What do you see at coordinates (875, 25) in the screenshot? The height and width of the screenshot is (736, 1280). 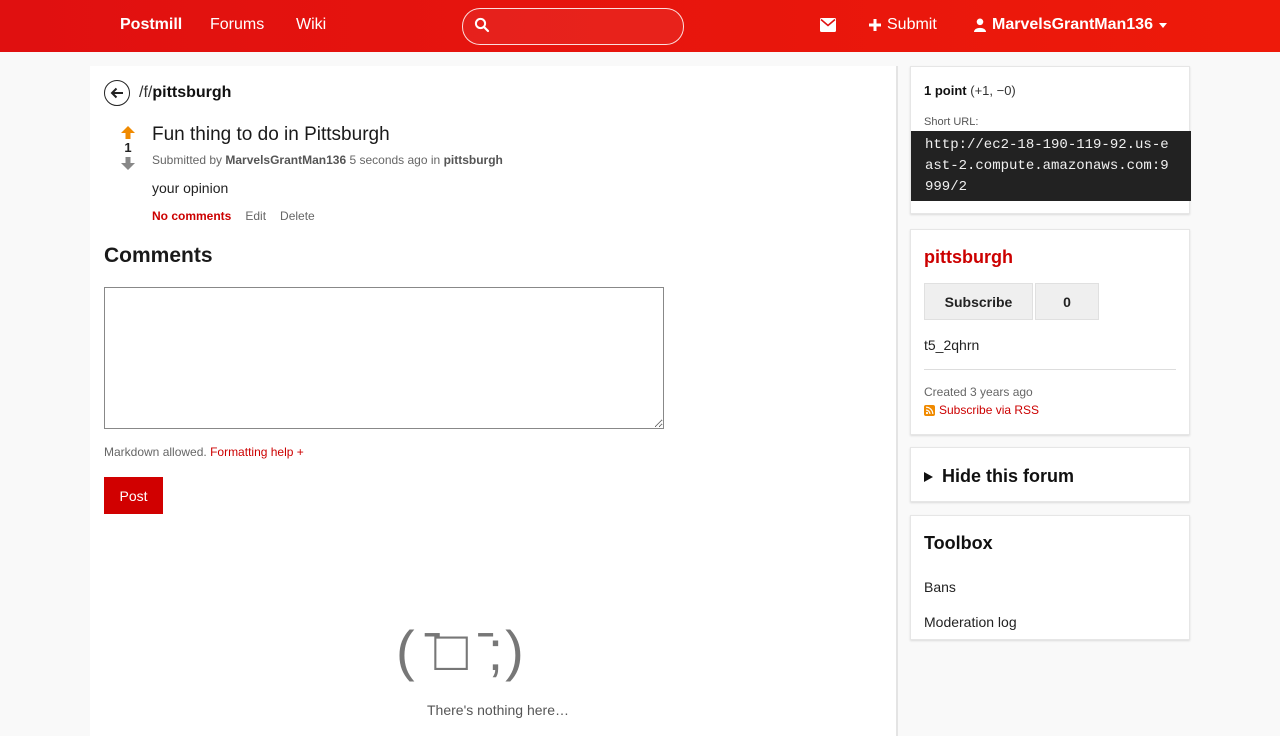 I see `plus-icon` at bounding box center [875, 25].